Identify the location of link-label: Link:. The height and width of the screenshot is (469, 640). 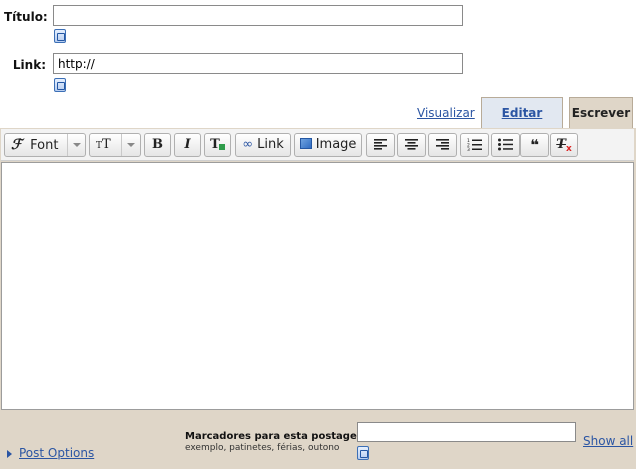
(29, 65).